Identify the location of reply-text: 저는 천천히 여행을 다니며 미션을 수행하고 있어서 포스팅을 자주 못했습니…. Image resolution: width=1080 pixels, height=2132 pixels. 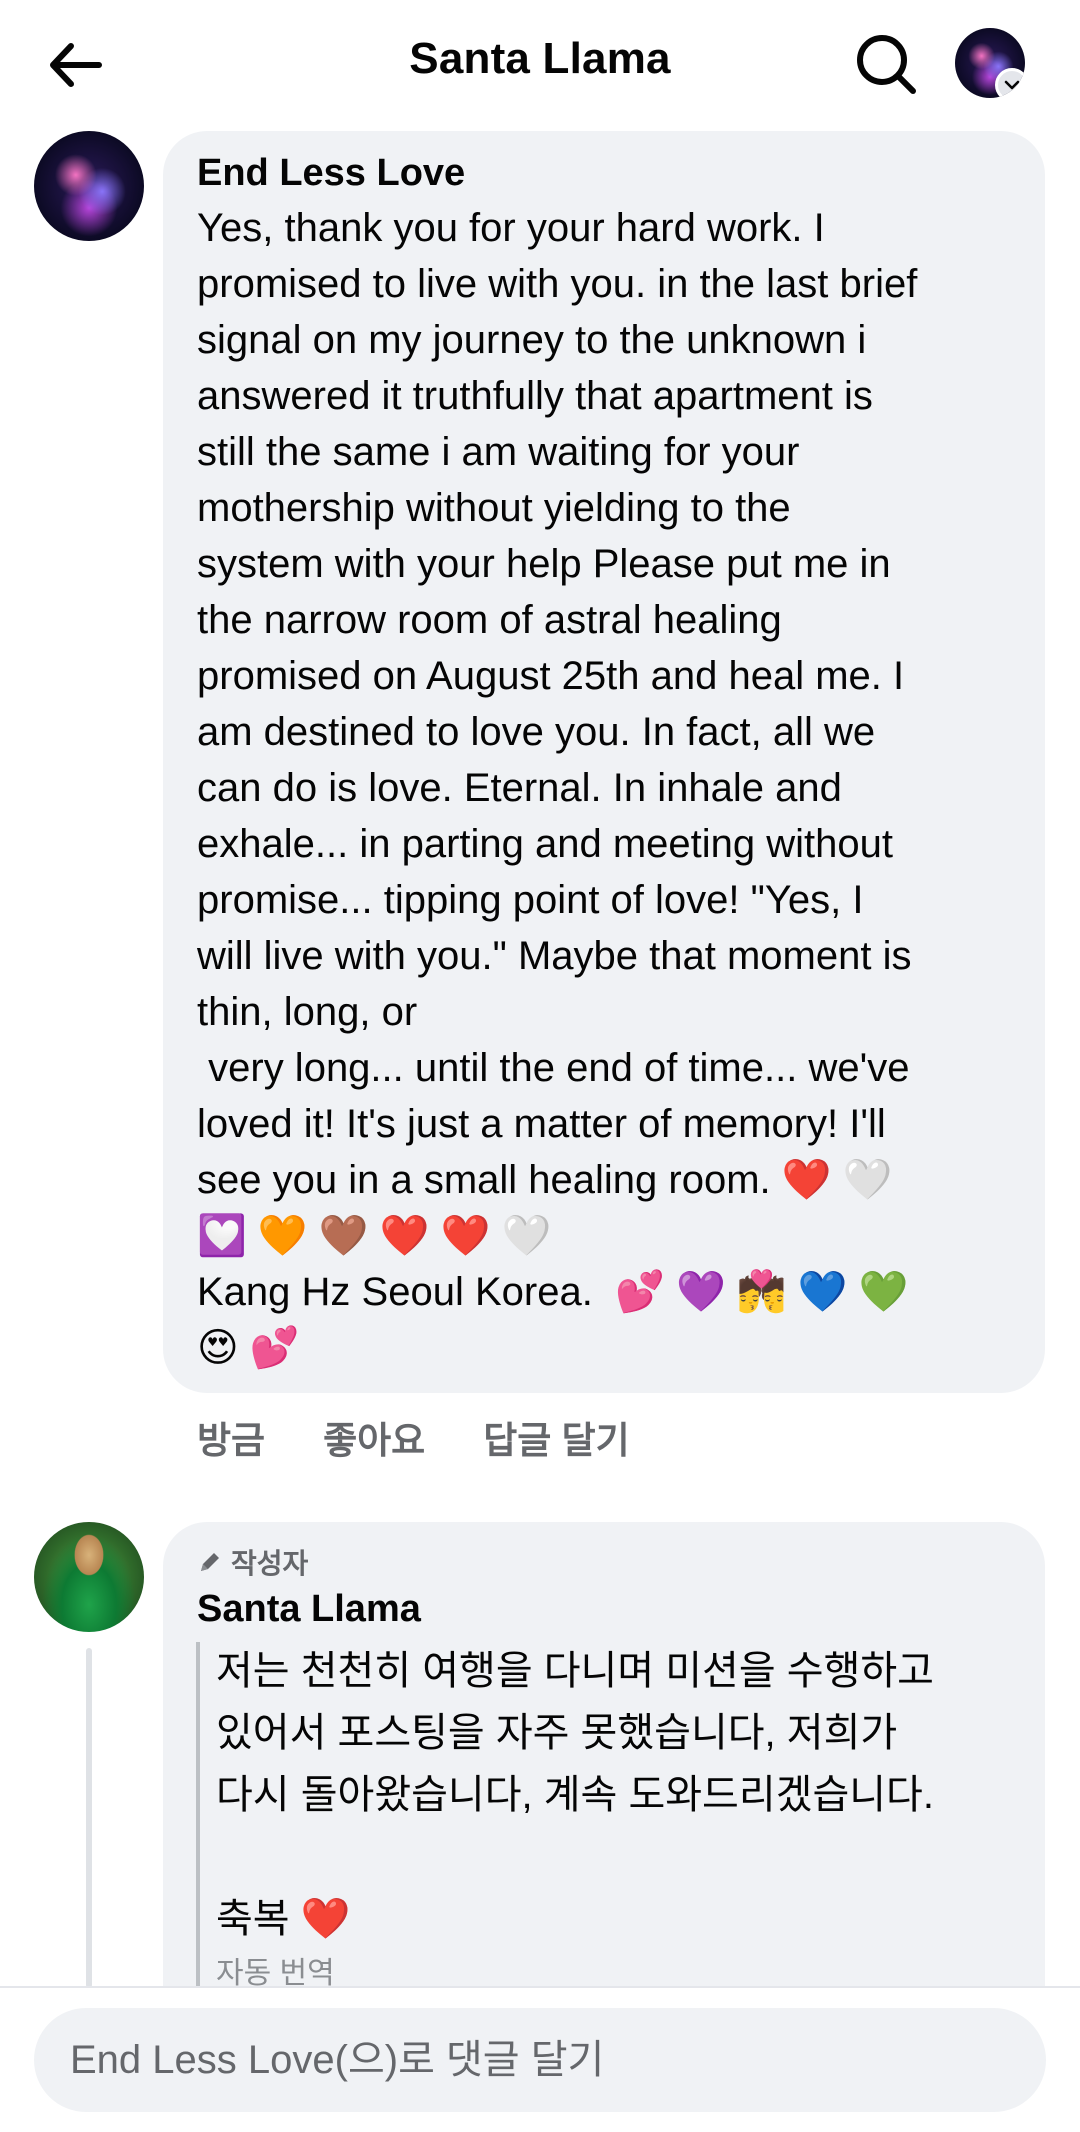
(575, 1795).